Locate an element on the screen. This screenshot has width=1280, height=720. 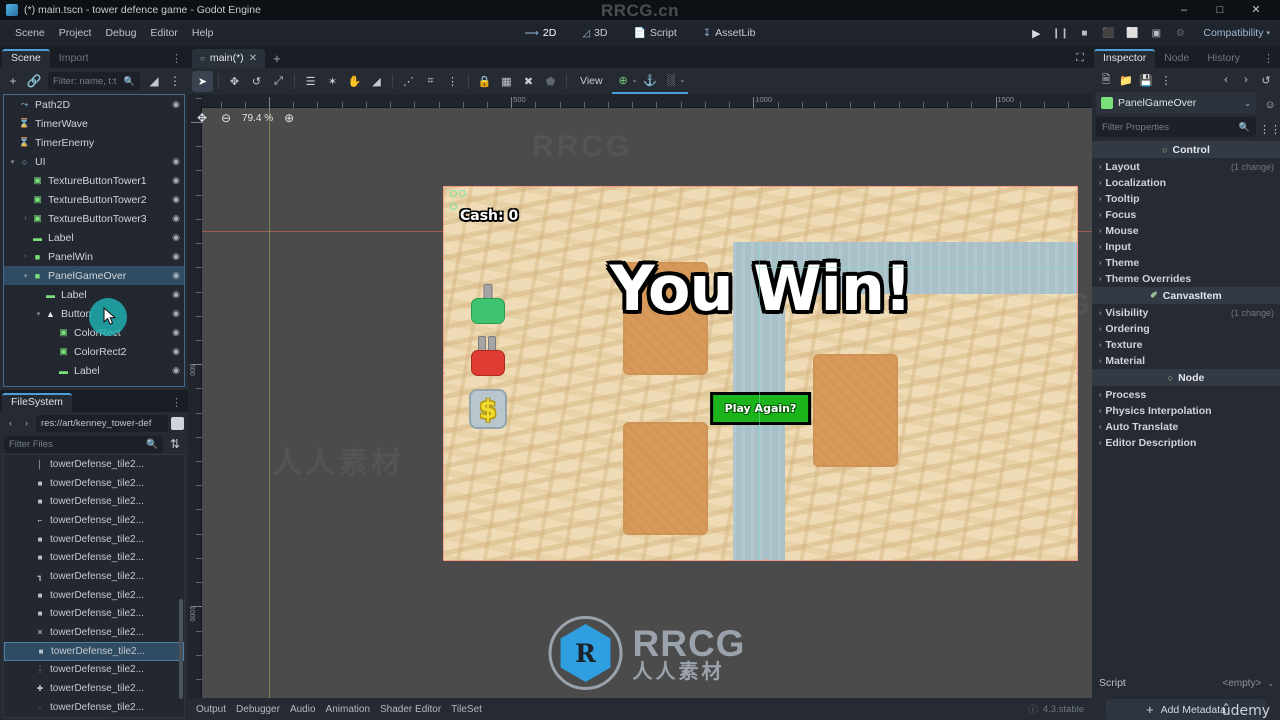
menu-editor: Editor is located at coordinates (163, 33).